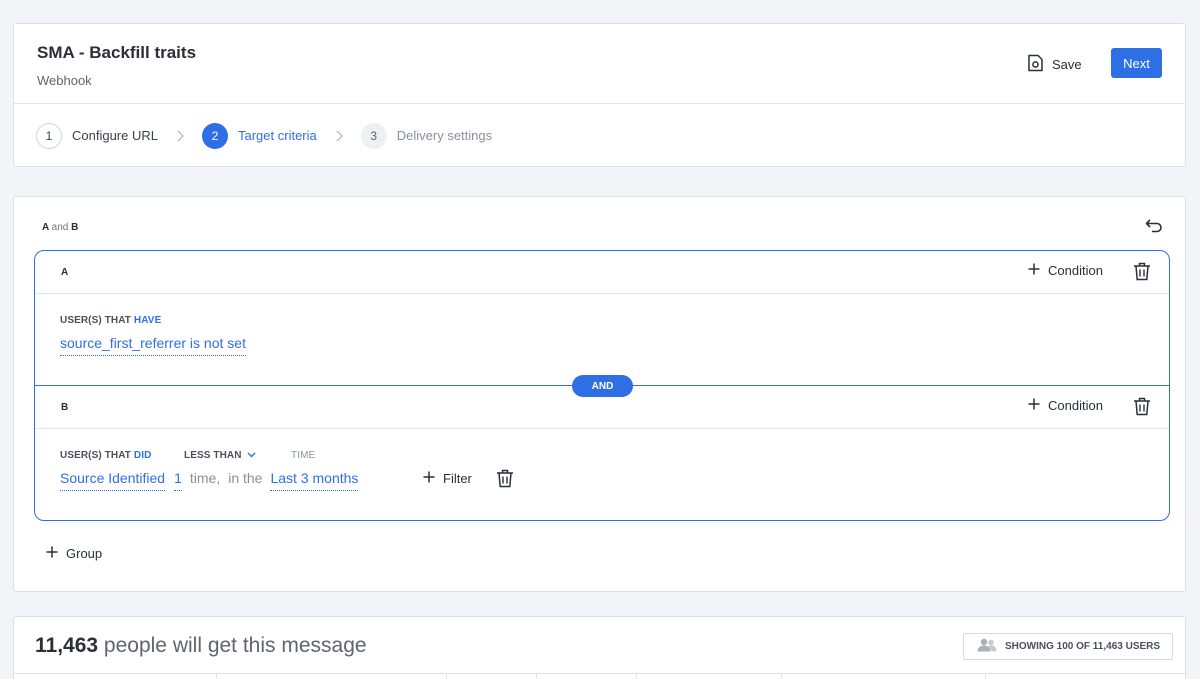  I want to click on step-label: Delivery settings, so click(444, 135).